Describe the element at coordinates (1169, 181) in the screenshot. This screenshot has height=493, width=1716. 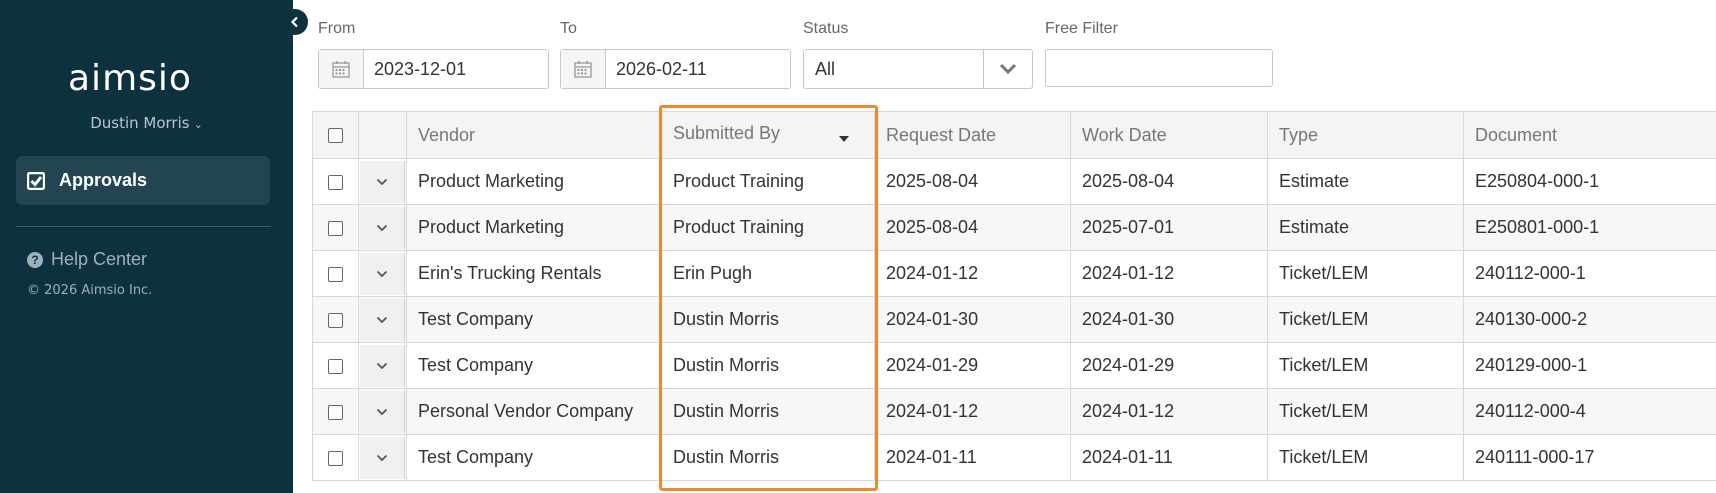
I see `cell-work-date: 2025-08-04` at that location.